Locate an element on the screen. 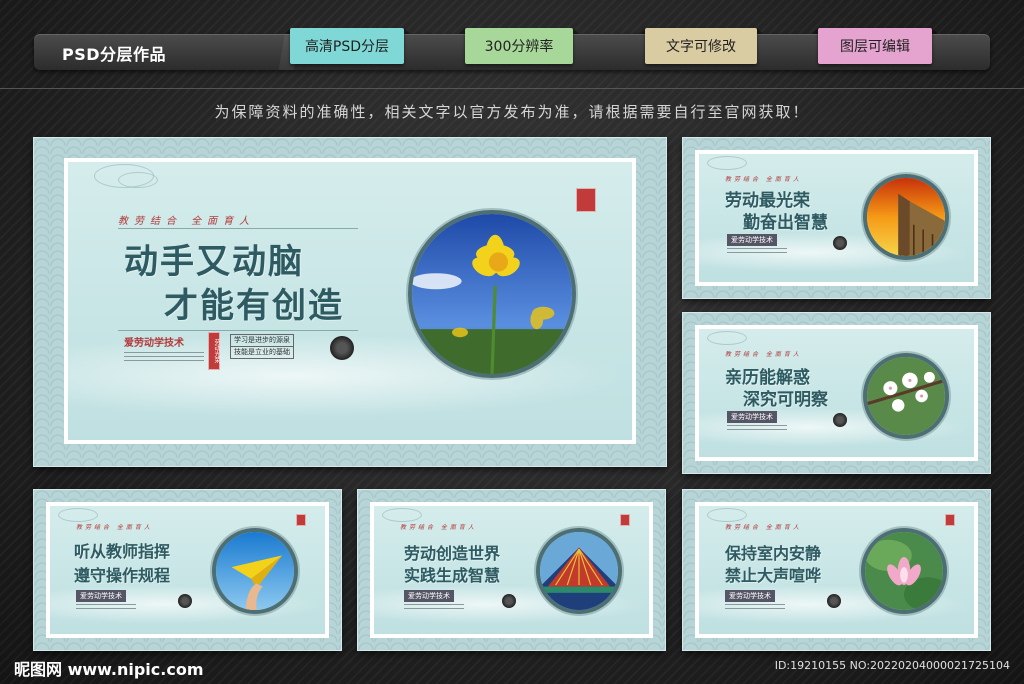 This screenshot has height=684, width=1024. panel-frame: 教劳结合 全面育人 劳动创造世界 实践生成智慧 爱劳动学技术 is located at coordinates (511, 570).